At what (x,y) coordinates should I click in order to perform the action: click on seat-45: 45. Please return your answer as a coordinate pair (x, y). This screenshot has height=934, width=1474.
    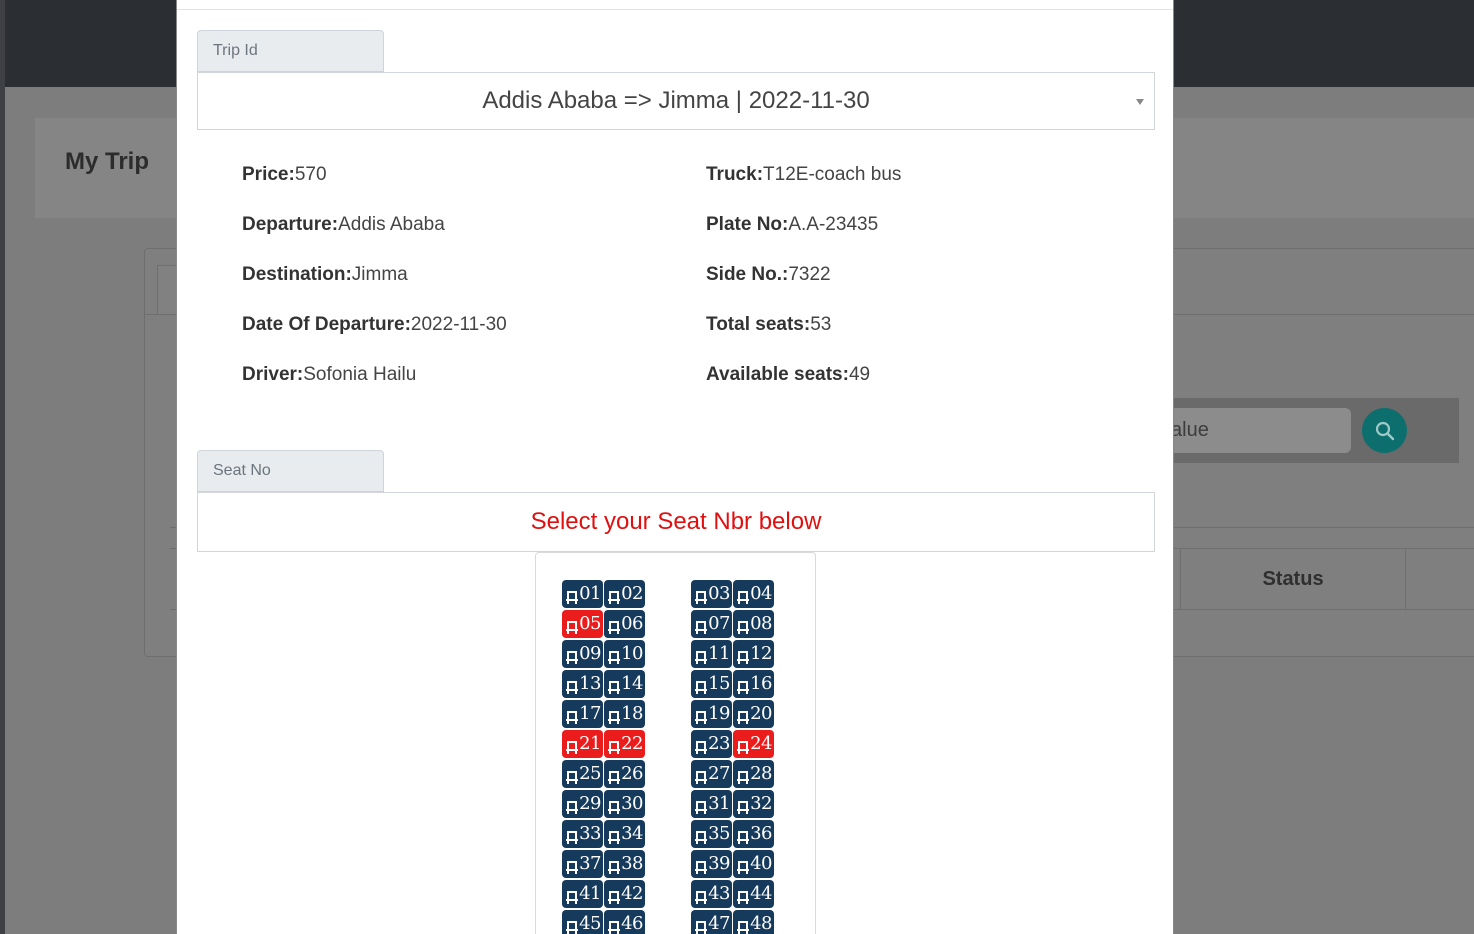
    Looking at the image, I should click on (582, 922).